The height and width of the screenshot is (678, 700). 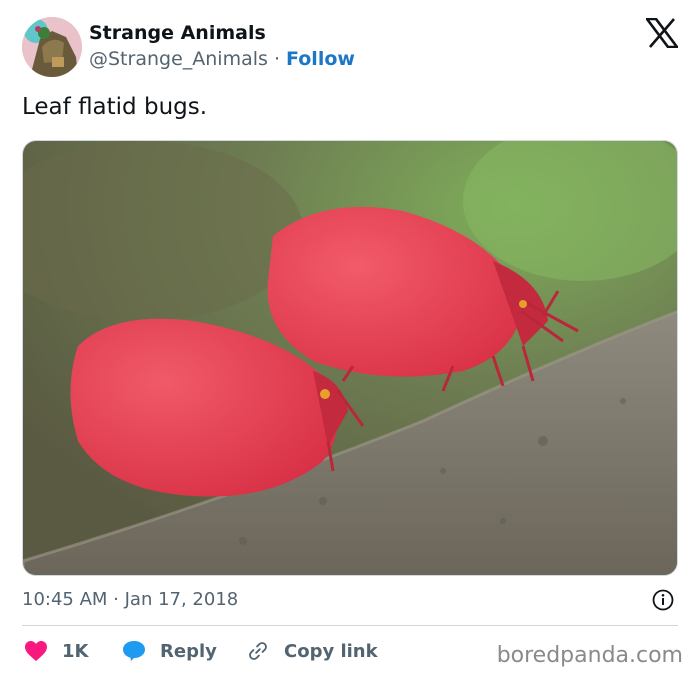 I want to click on like-button: 1K, so click(x=56, y=651).